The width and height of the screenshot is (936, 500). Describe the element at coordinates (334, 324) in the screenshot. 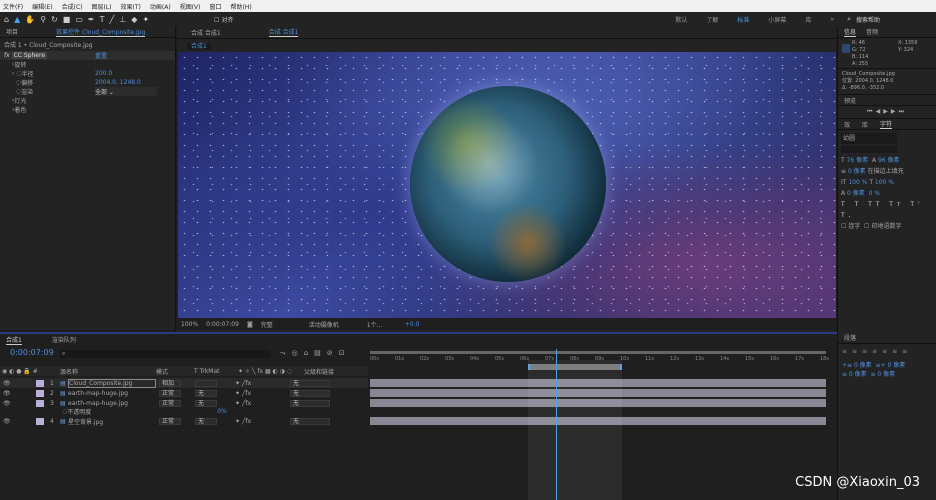

I see `camera-dropdown: 活动摄像机` at that location.